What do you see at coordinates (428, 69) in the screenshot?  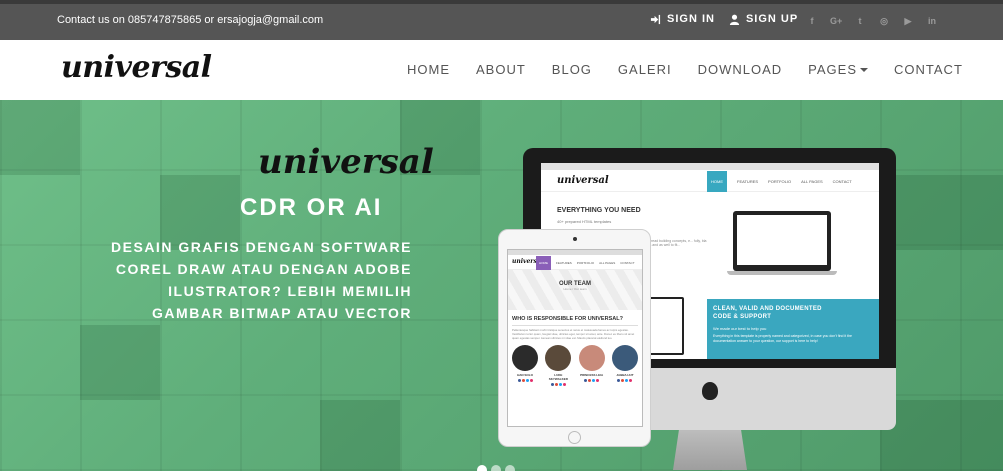 I see `nav-home: HOME` at bounding box center [428, 69].